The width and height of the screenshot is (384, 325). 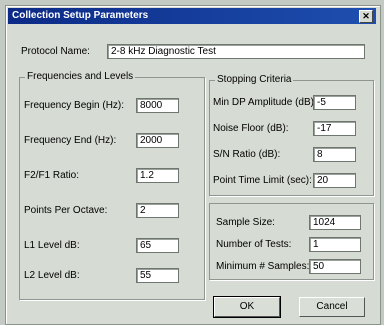 What do you see at coordinates (265, 102) in the screenshot?
I see `min-dp-amplitude-label: Min DP Amplitude (dB):` at bounding box center [265, 102].